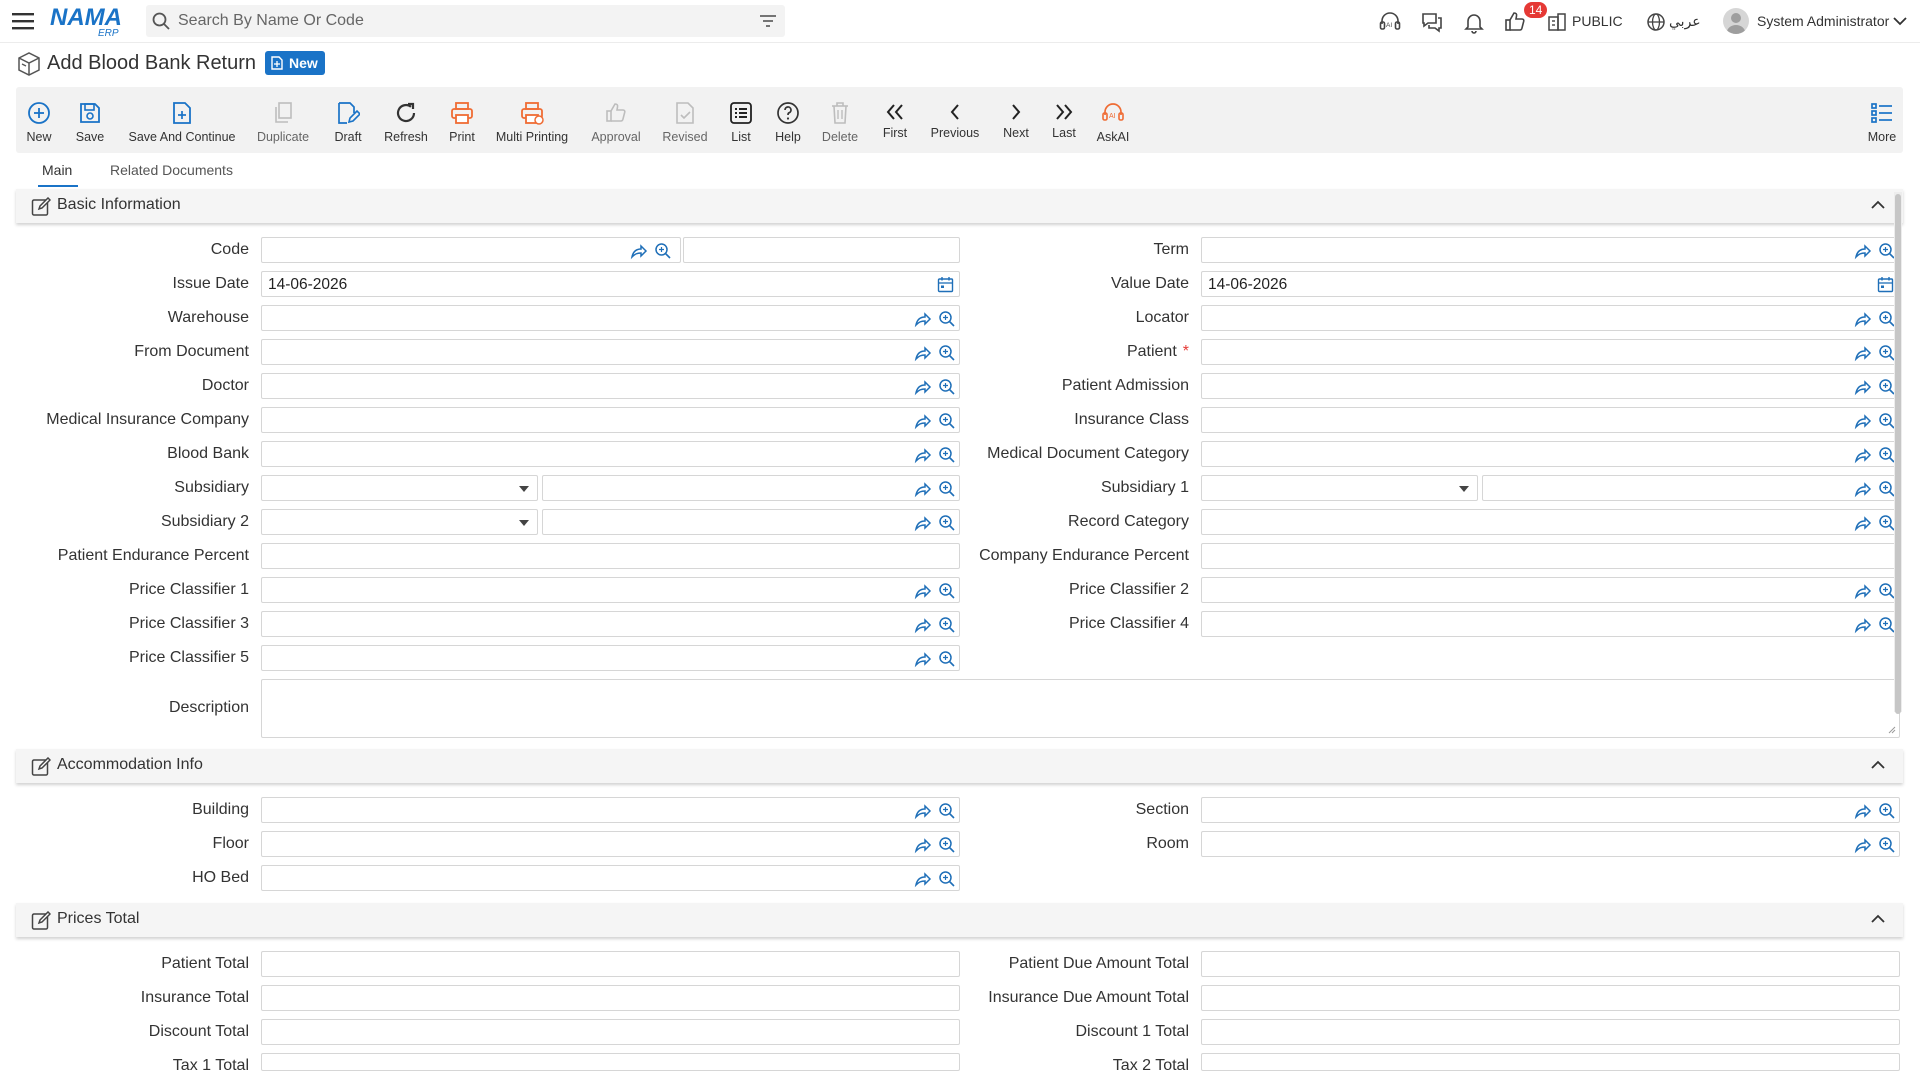 The width and height of the screenshot is (1920, 1080). What do you see at coordinates (610, 810) in the screenshot?
I see `building-input` at bounding box center [610, 810].